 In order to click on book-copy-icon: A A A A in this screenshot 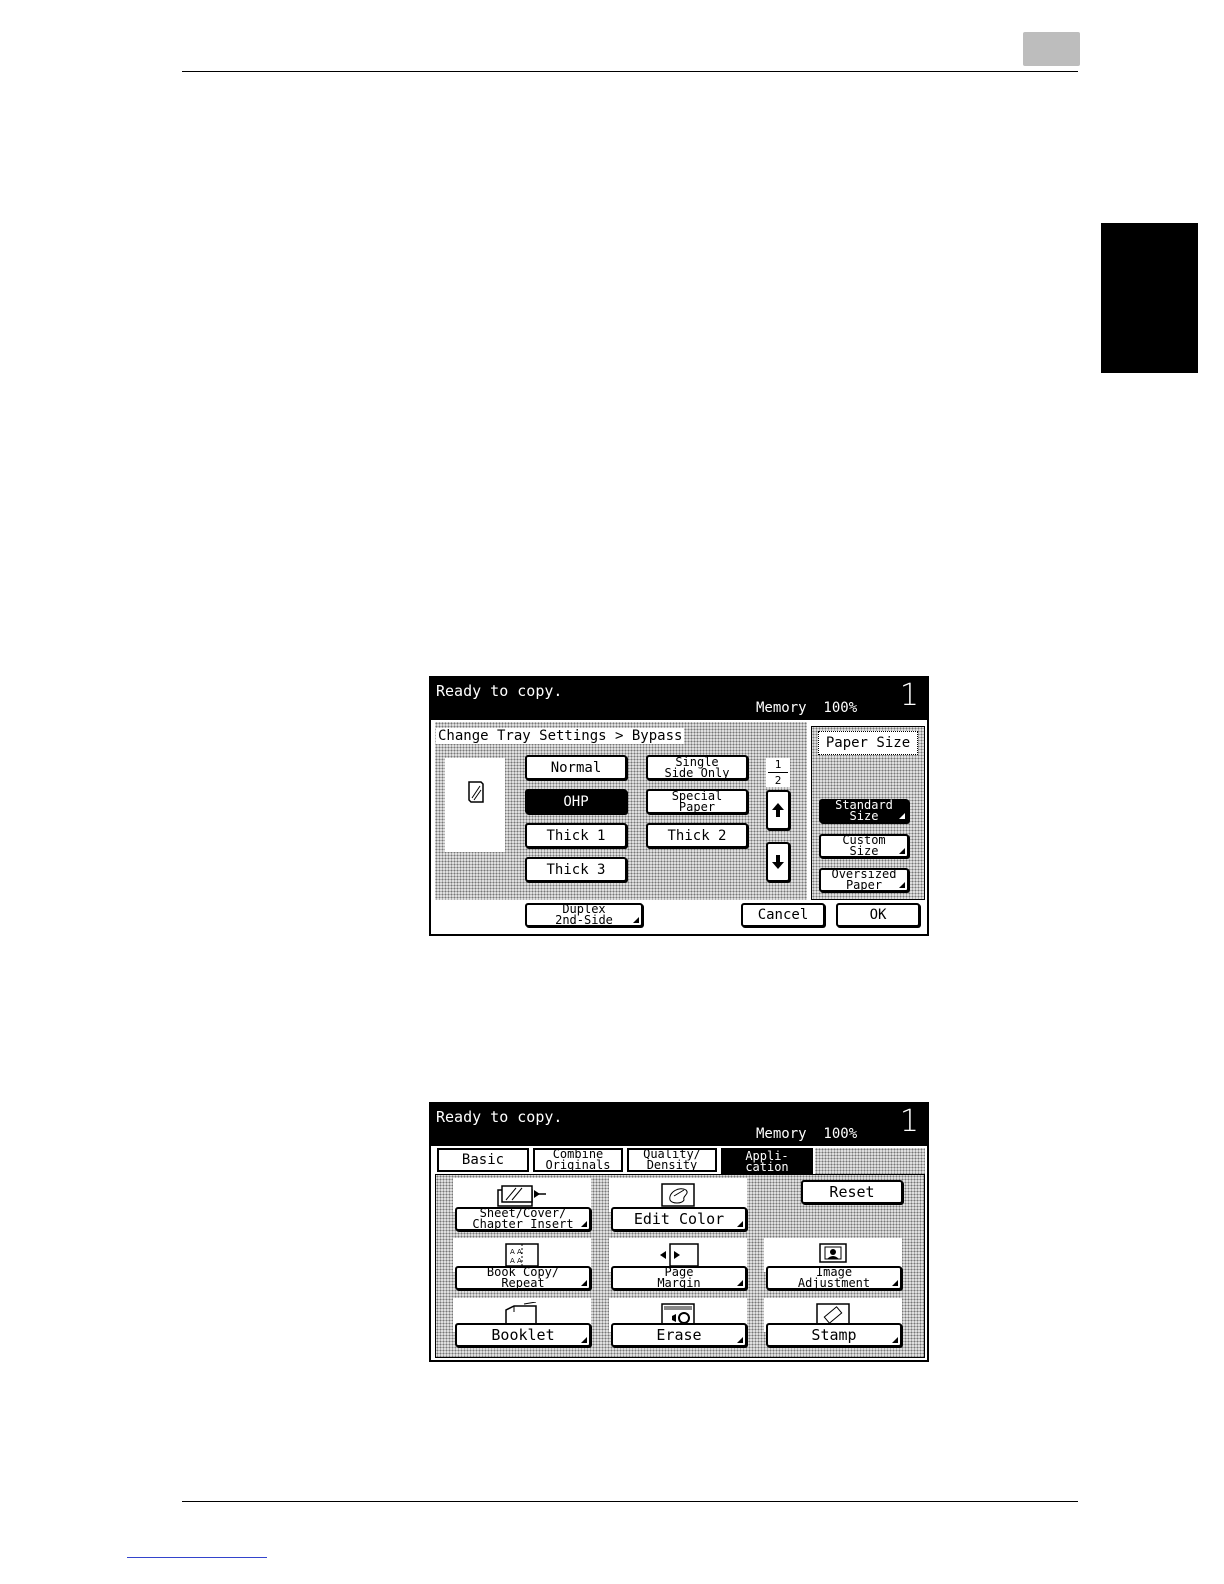, I will do `click(522, 1255)`.